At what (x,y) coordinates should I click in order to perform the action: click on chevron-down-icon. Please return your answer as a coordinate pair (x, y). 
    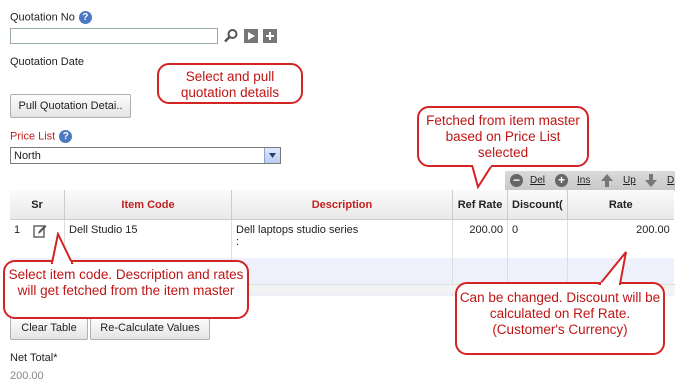
    Looking at the image, I should click on (272, 155).